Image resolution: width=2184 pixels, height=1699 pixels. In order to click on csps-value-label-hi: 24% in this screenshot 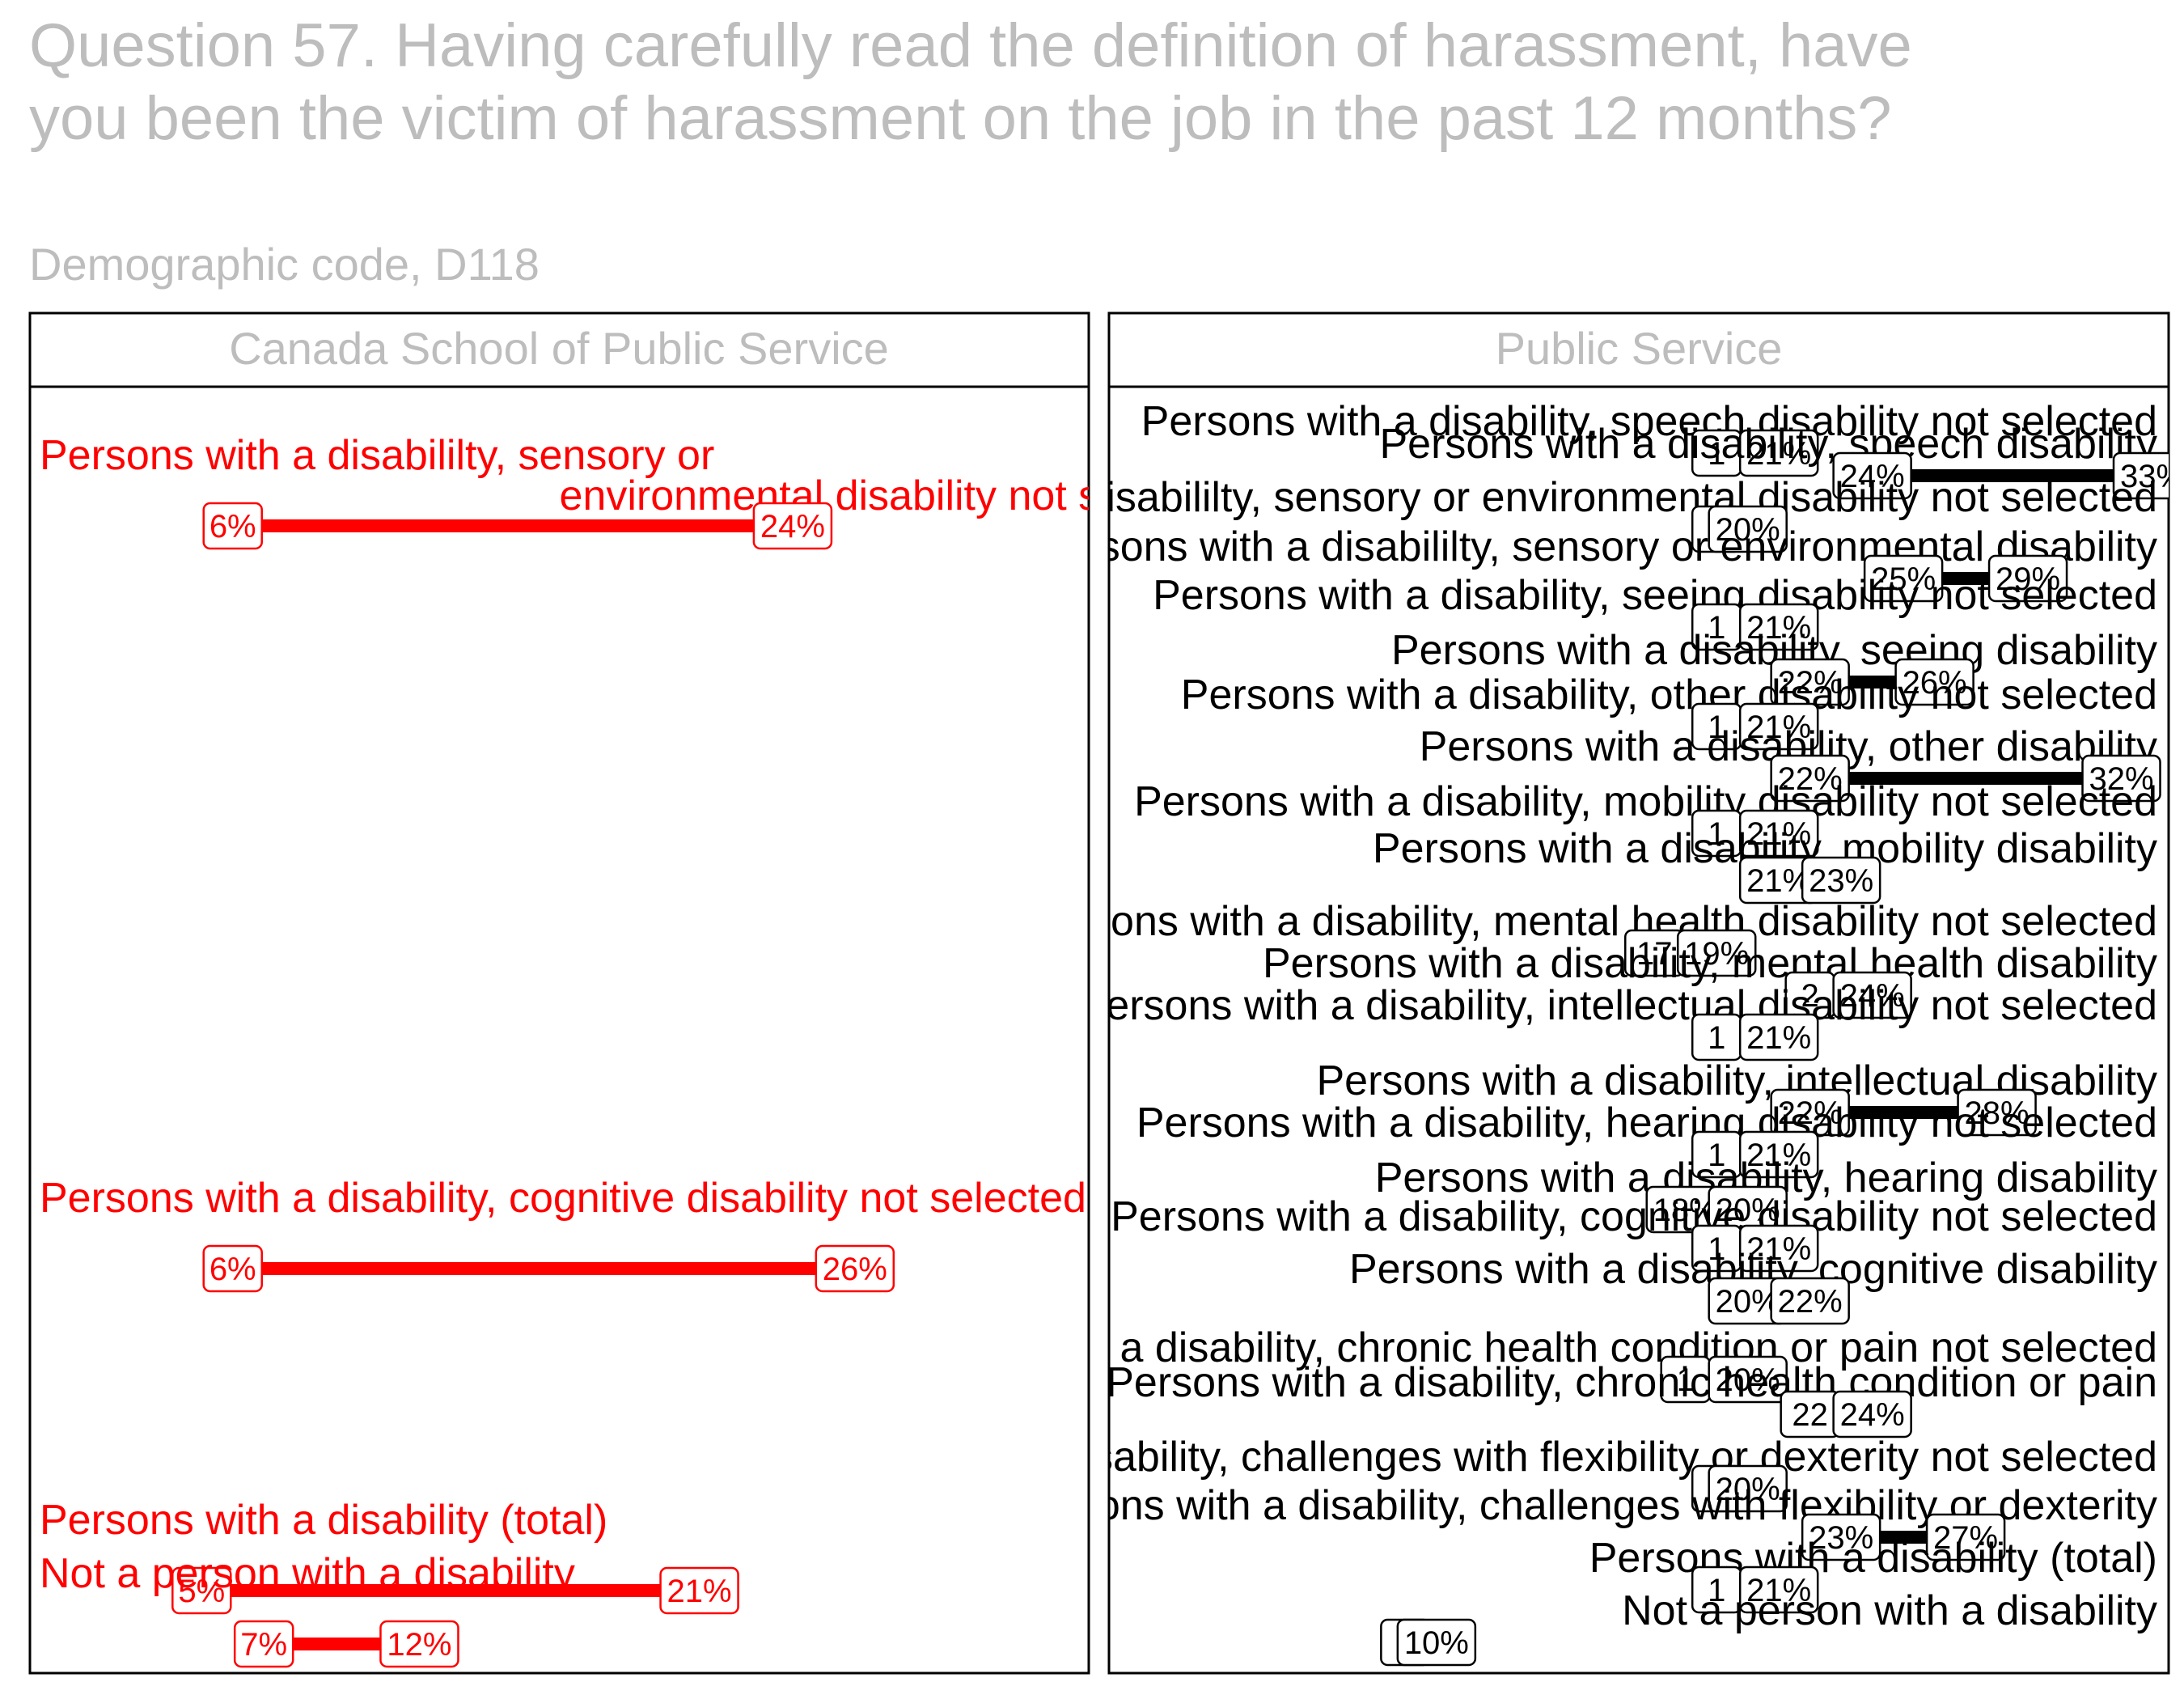, I will do `click(792, 526)`.